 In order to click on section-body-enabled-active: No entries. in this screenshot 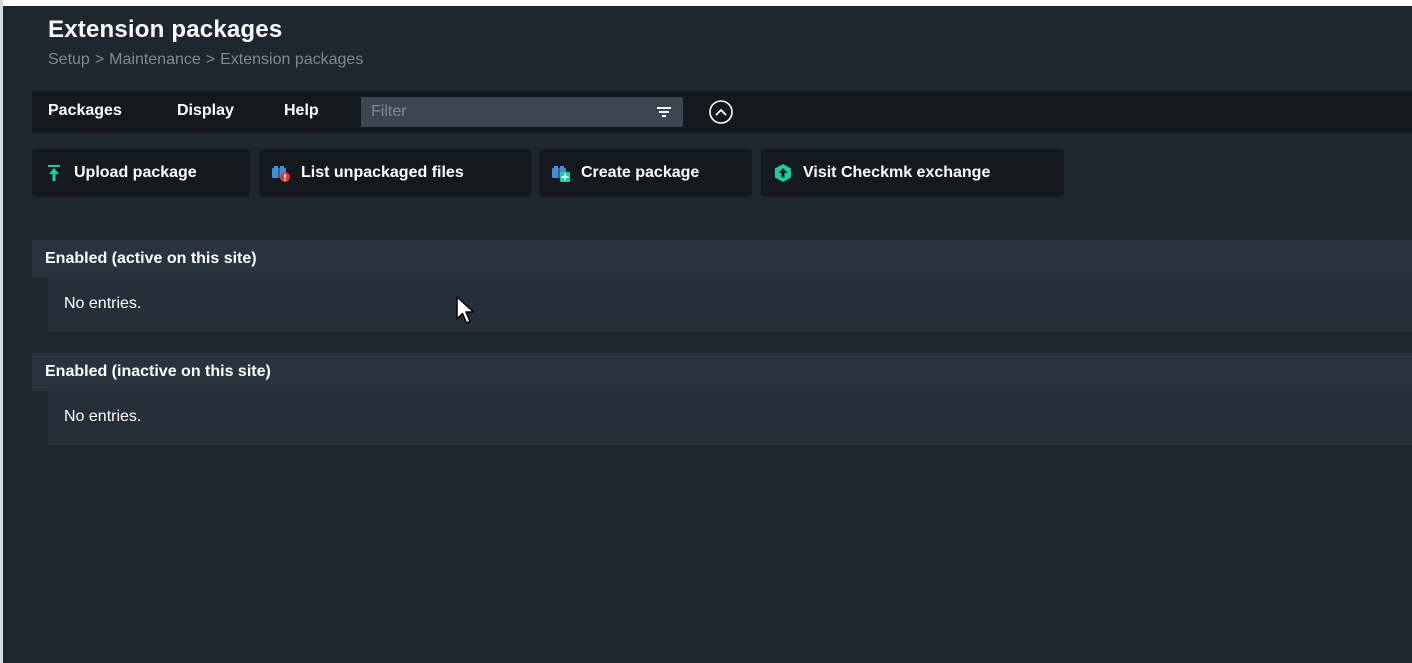, I will do `click(730, 305)`.